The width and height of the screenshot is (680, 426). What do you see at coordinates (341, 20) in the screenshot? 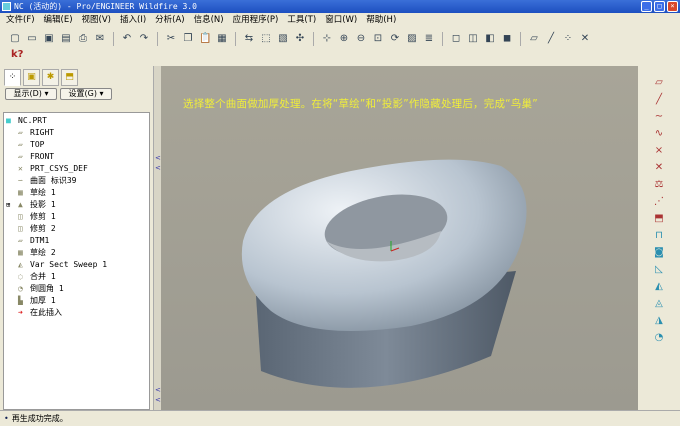
I see `menu-item-8: 窗口(W)` at bounding box center [341, 20].